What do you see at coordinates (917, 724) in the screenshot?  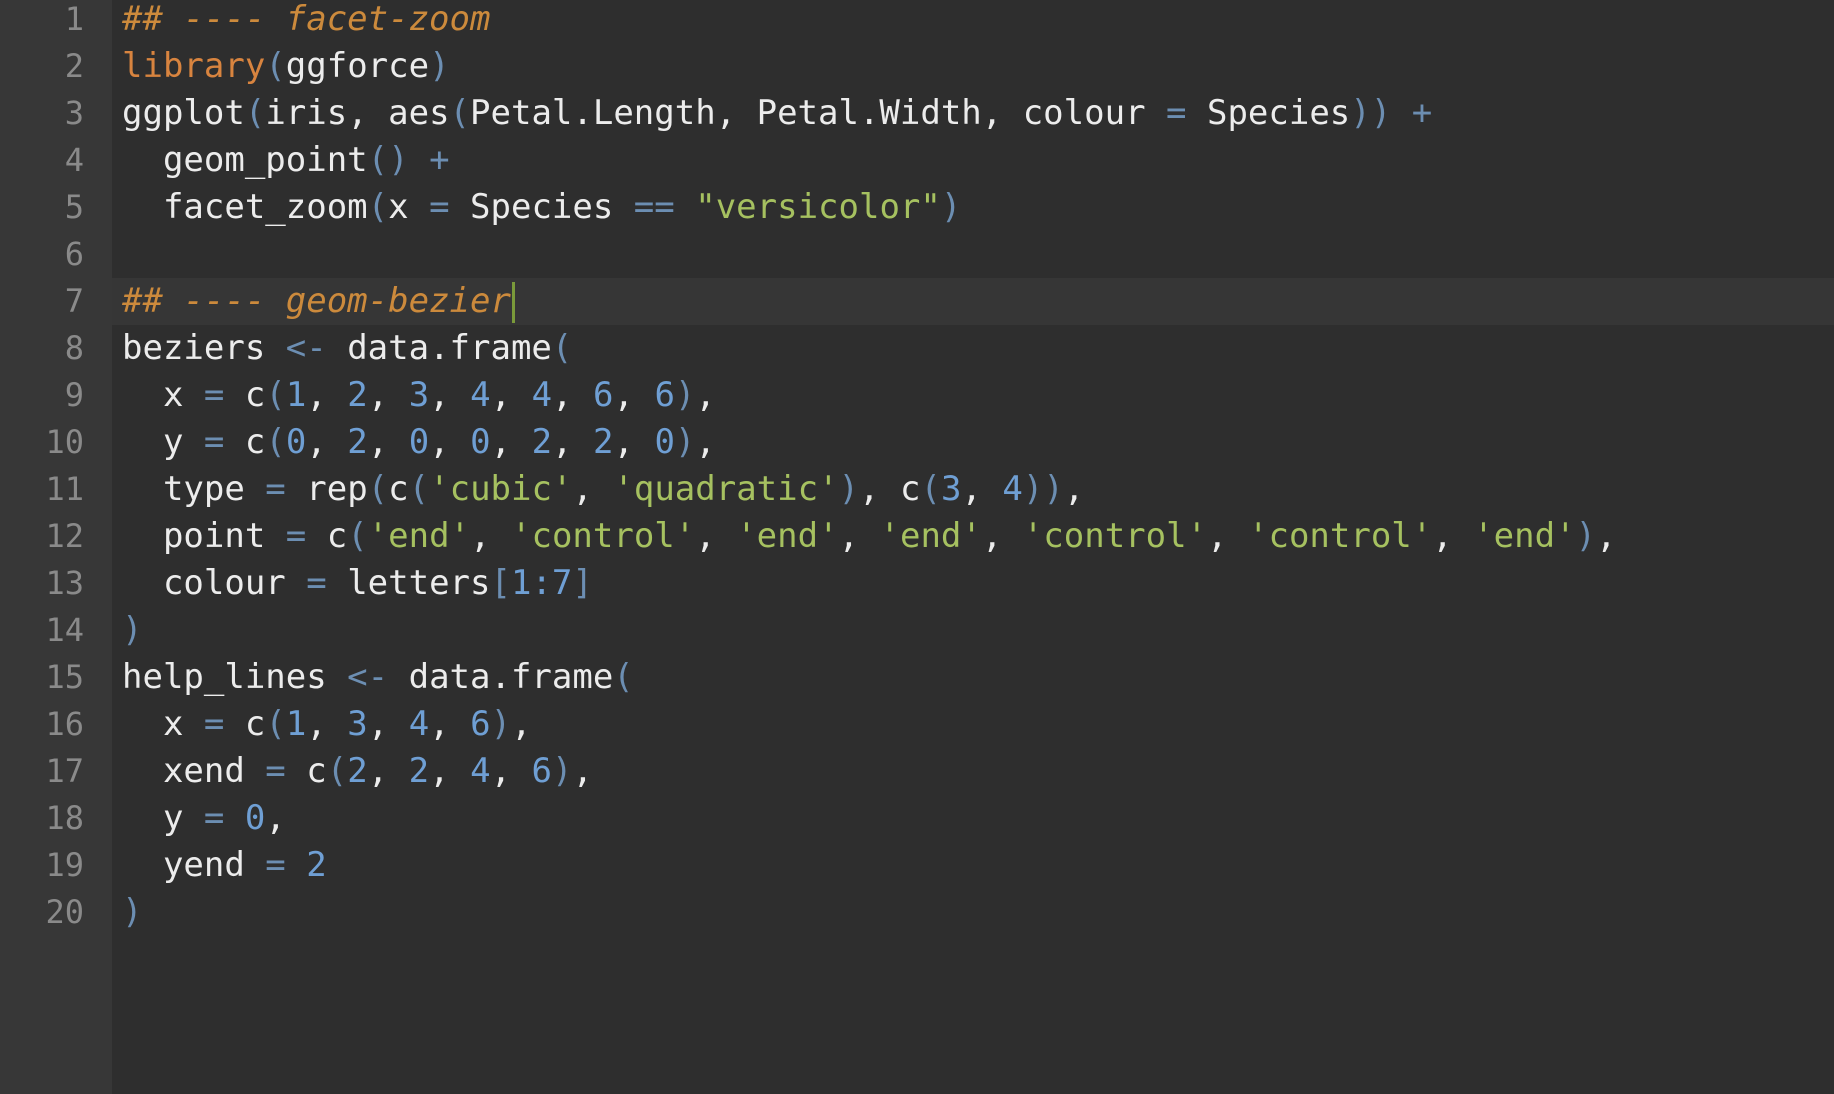 I see `code-line: 16 x = c(1, 3, 4, 6),` at bounding box center [917, 724].